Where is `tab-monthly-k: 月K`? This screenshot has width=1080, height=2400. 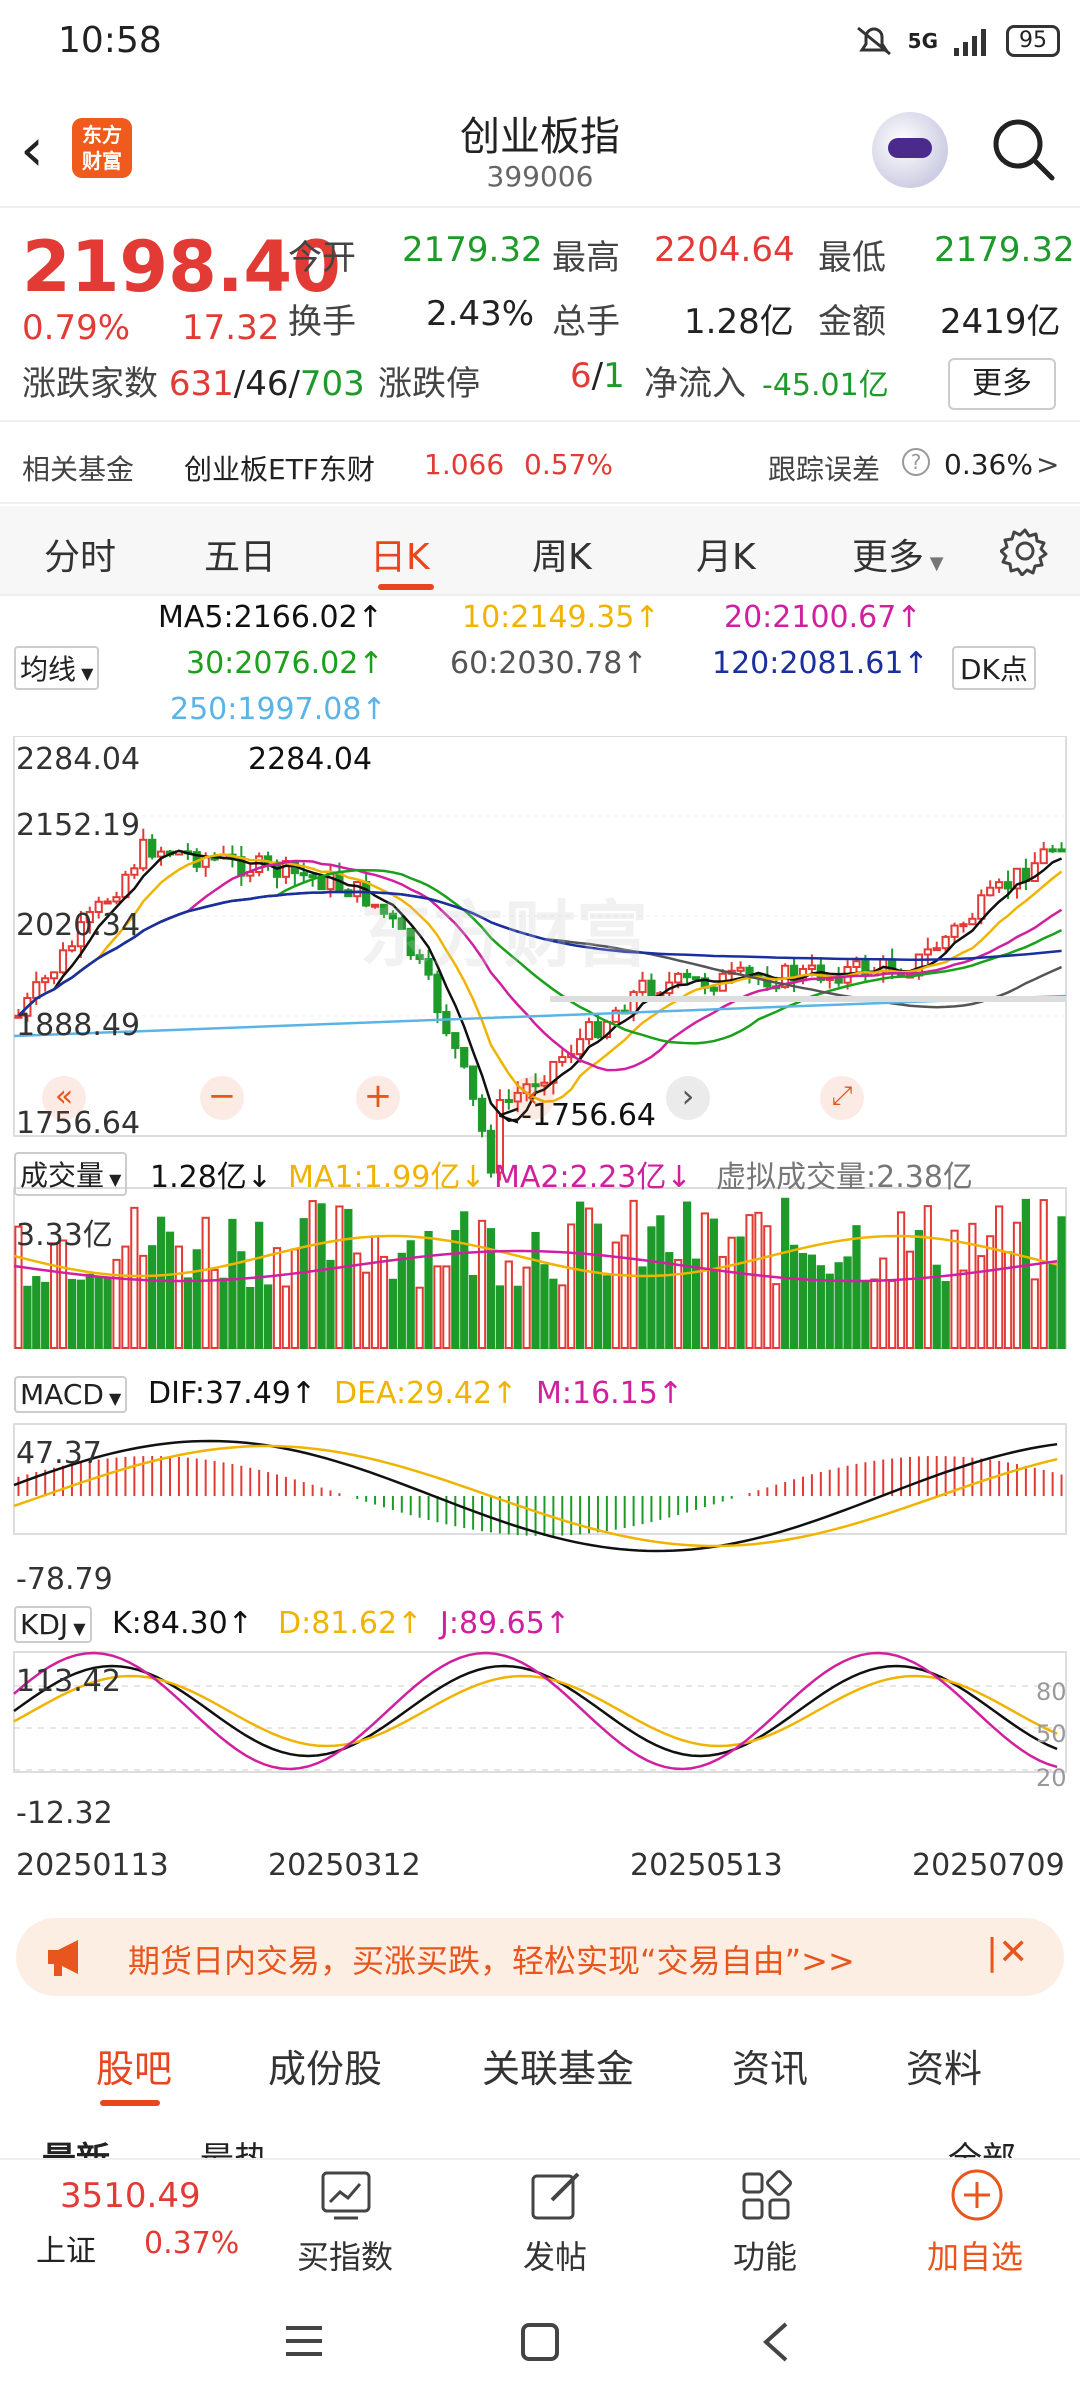
tab-monthly-k: 月K is located at coordinates (726, 554).